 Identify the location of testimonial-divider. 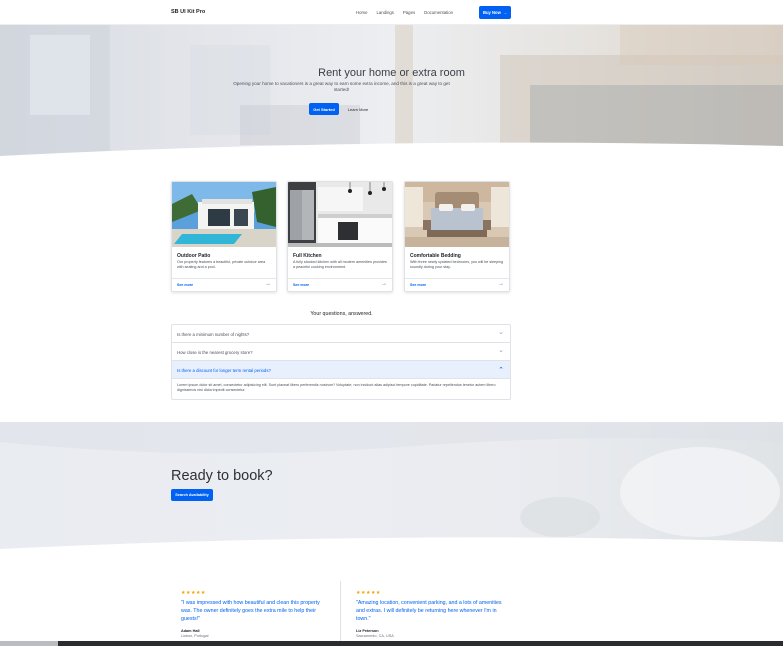
(340, 613).